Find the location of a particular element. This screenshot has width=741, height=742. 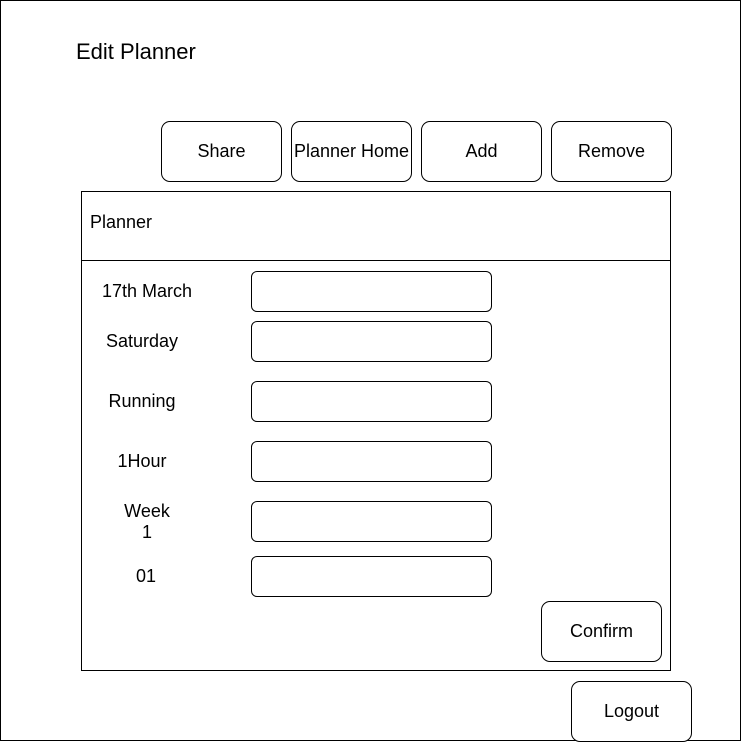

day-input is located at coordinates (371, 341).